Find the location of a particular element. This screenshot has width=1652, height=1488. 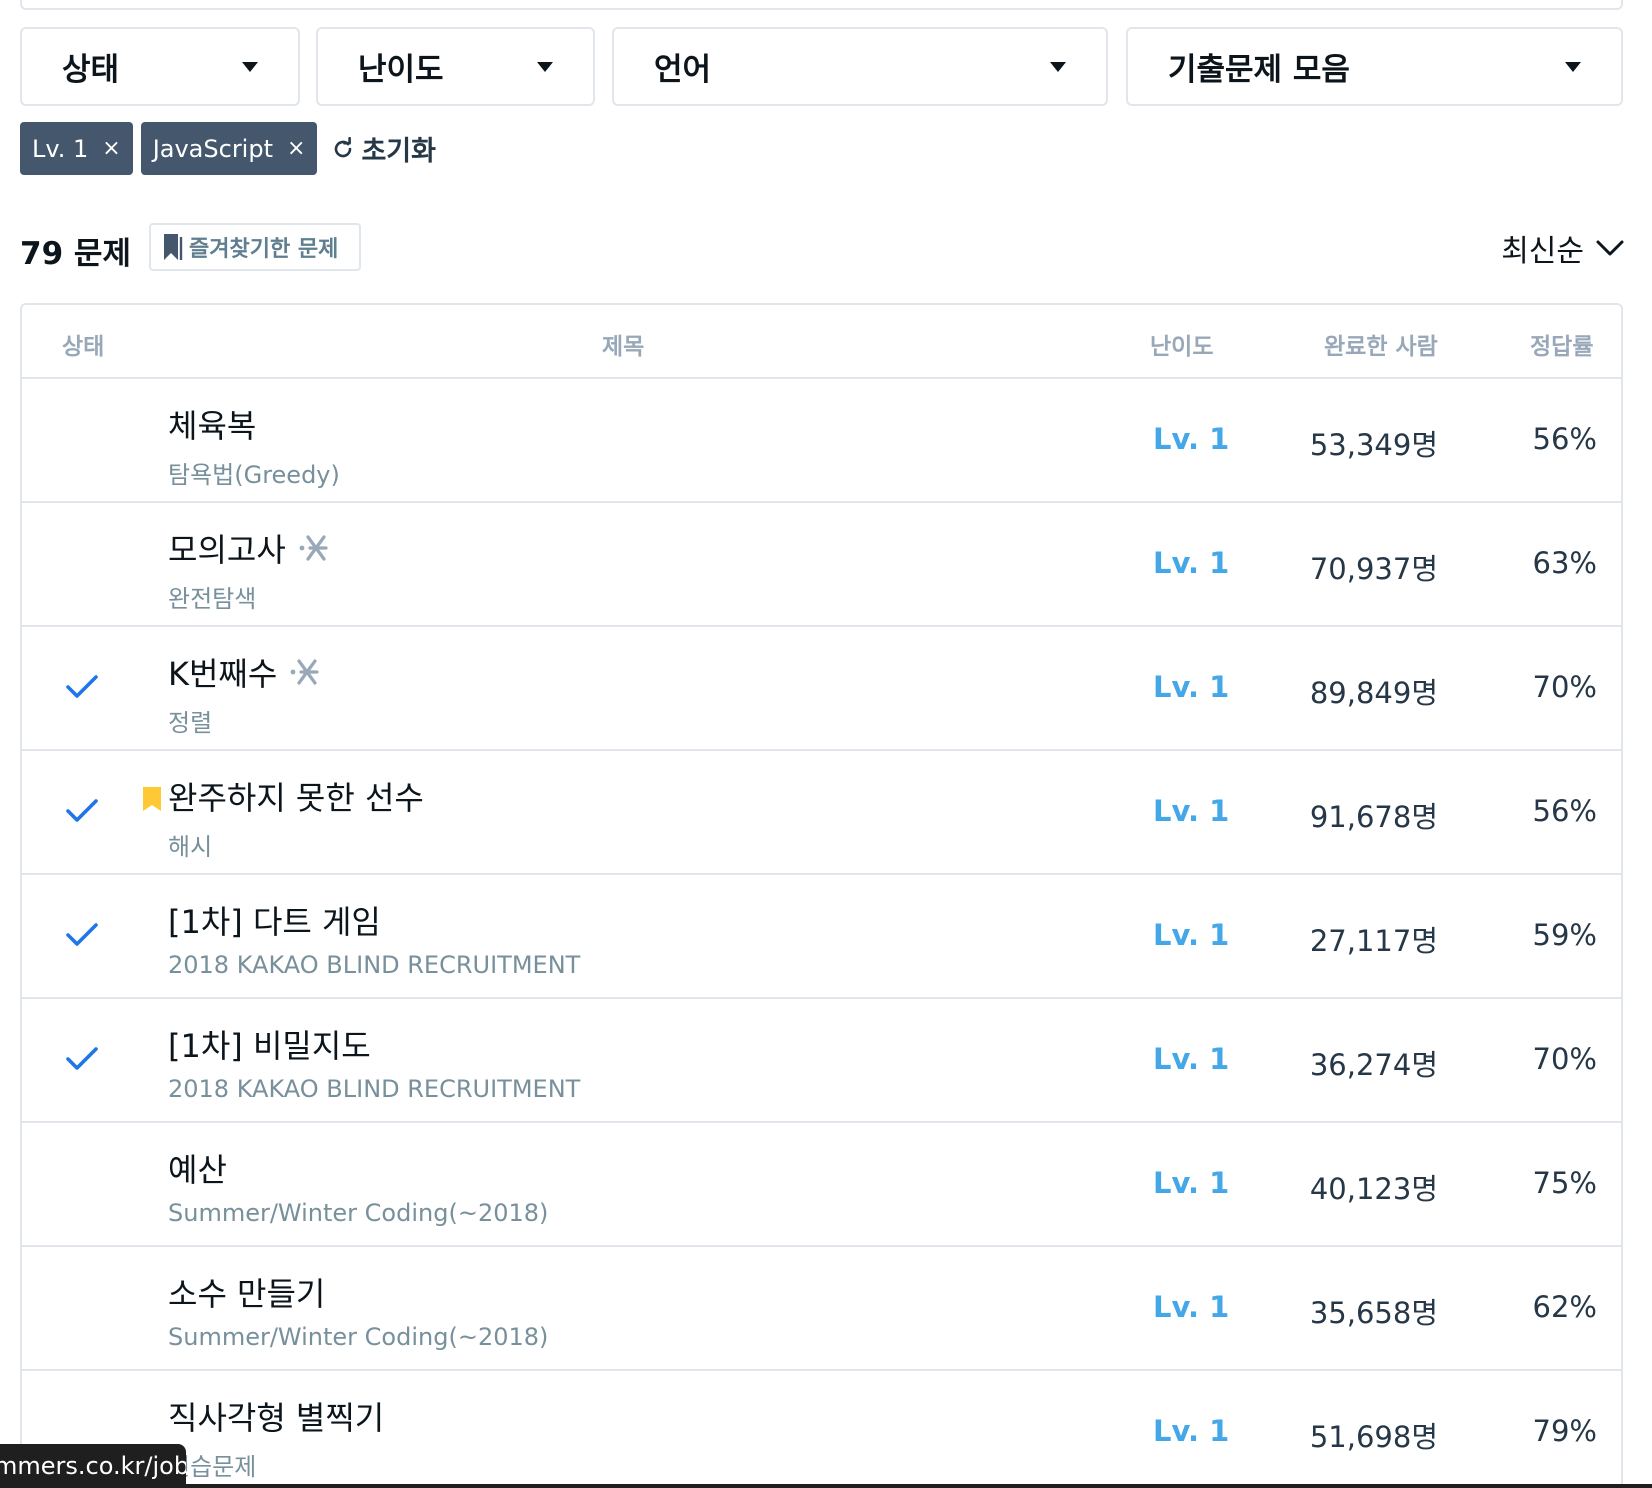

completed-count: 51,698명 is located at coordinates (1373, 1437).